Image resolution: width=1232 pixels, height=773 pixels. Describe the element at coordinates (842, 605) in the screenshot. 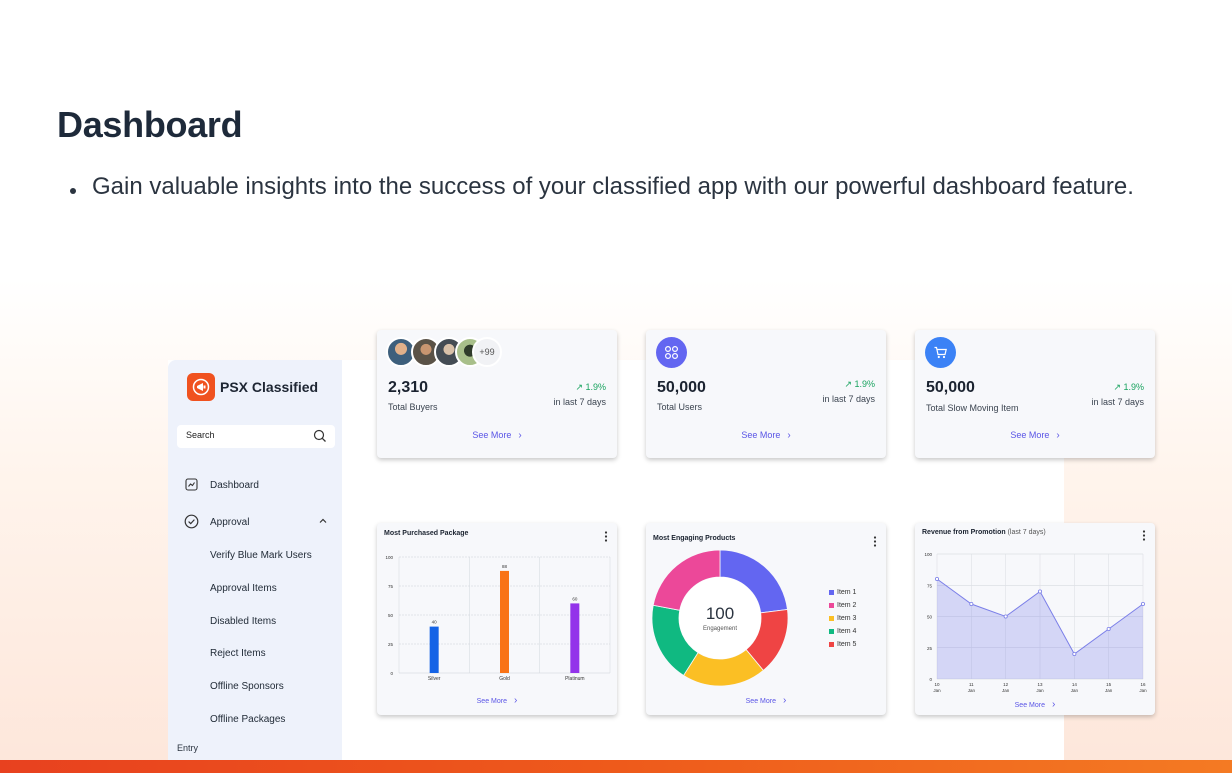

I see `legend-item: Item 2` at that location.